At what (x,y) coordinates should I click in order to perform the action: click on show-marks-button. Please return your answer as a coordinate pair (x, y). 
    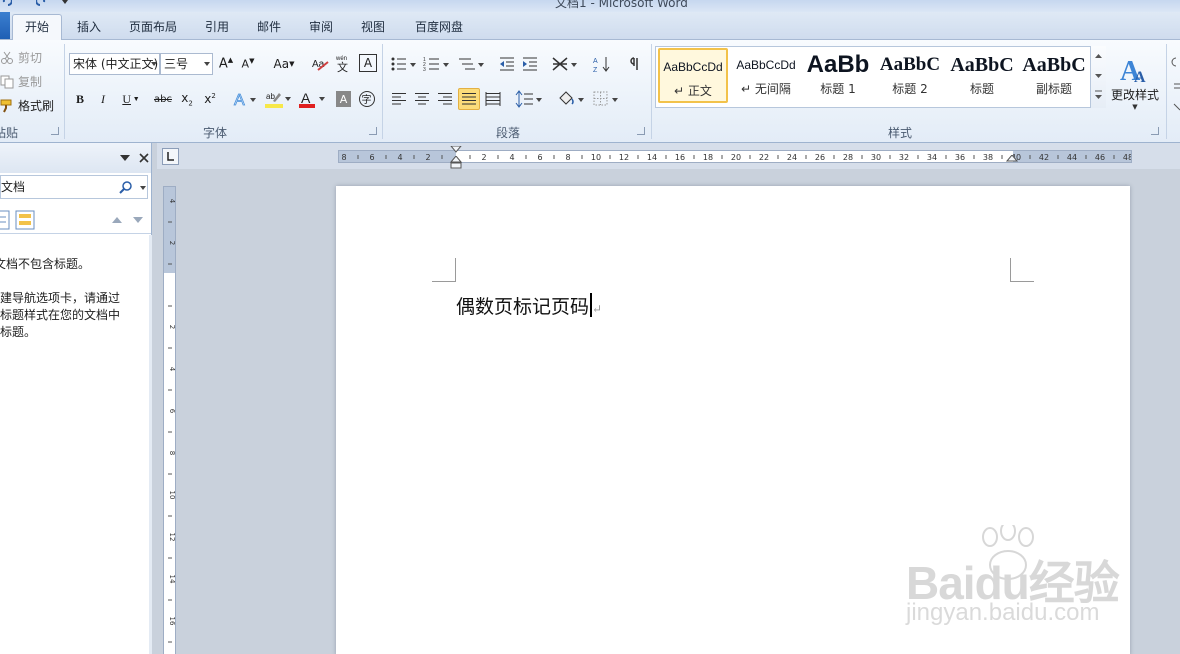
    Looking at the image, I should click on (635, 64).